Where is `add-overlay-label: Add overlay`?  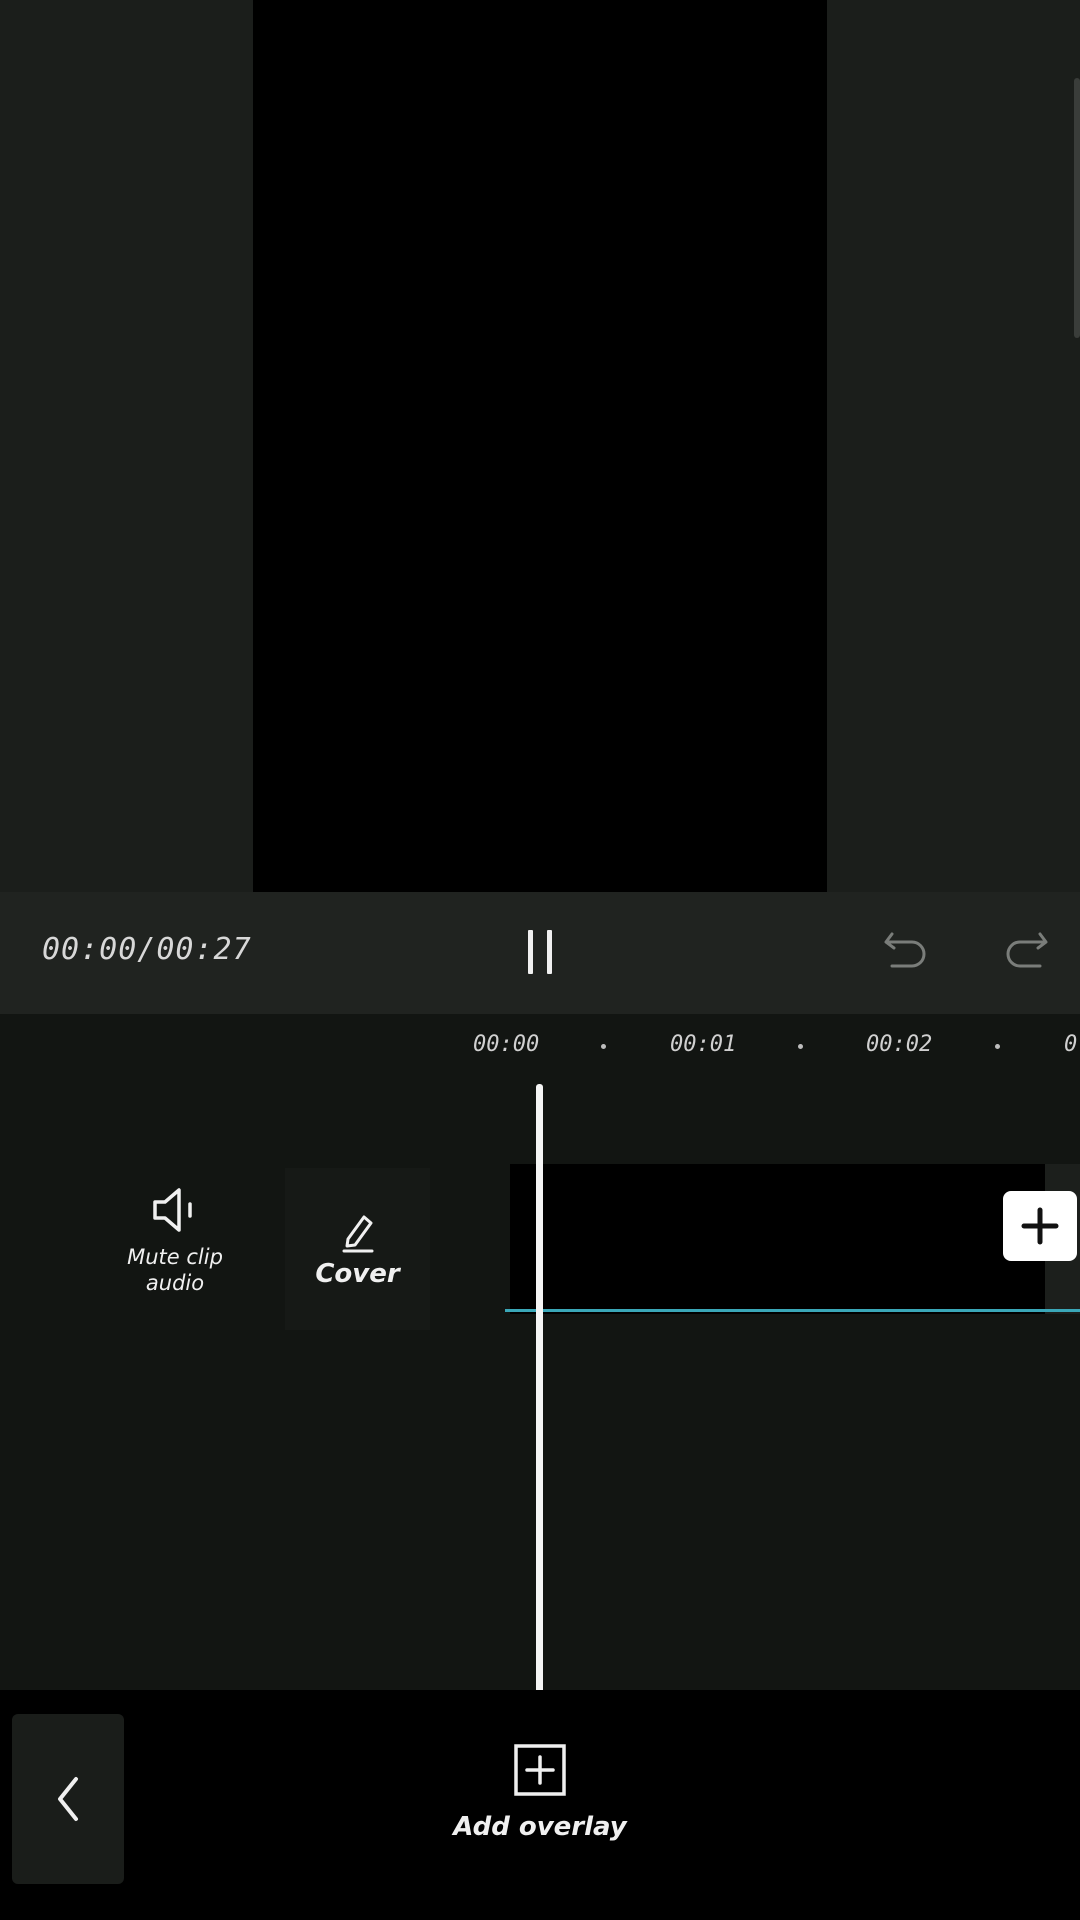 add-overlay-label: Add overlay is located at coordinates (540, 1827).